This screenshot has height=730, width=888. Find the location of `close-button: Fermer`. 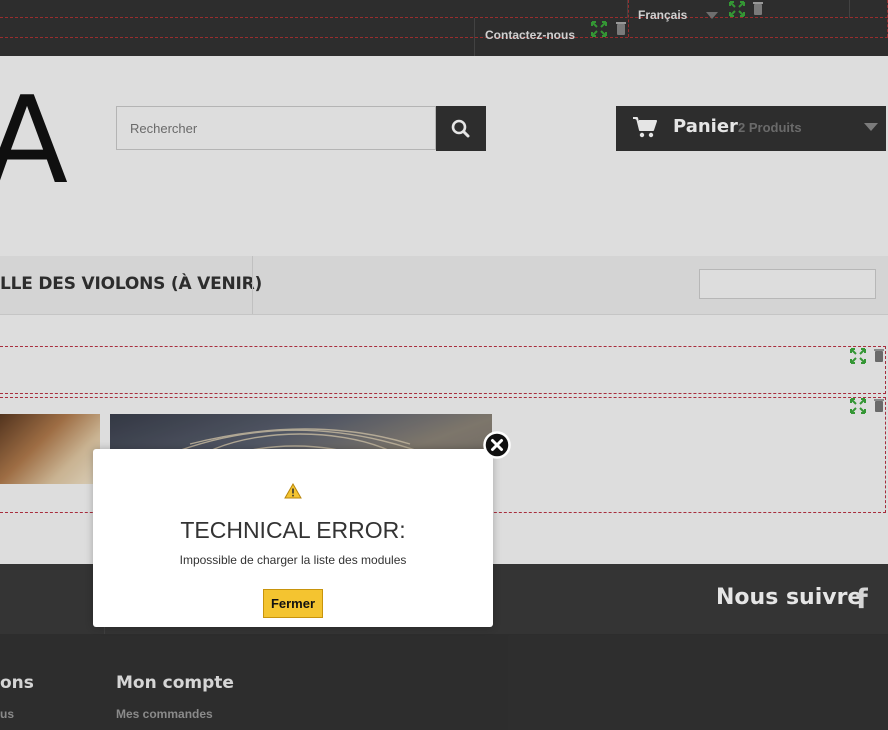

close-button: Fermer is located at coordinates (293, 603).